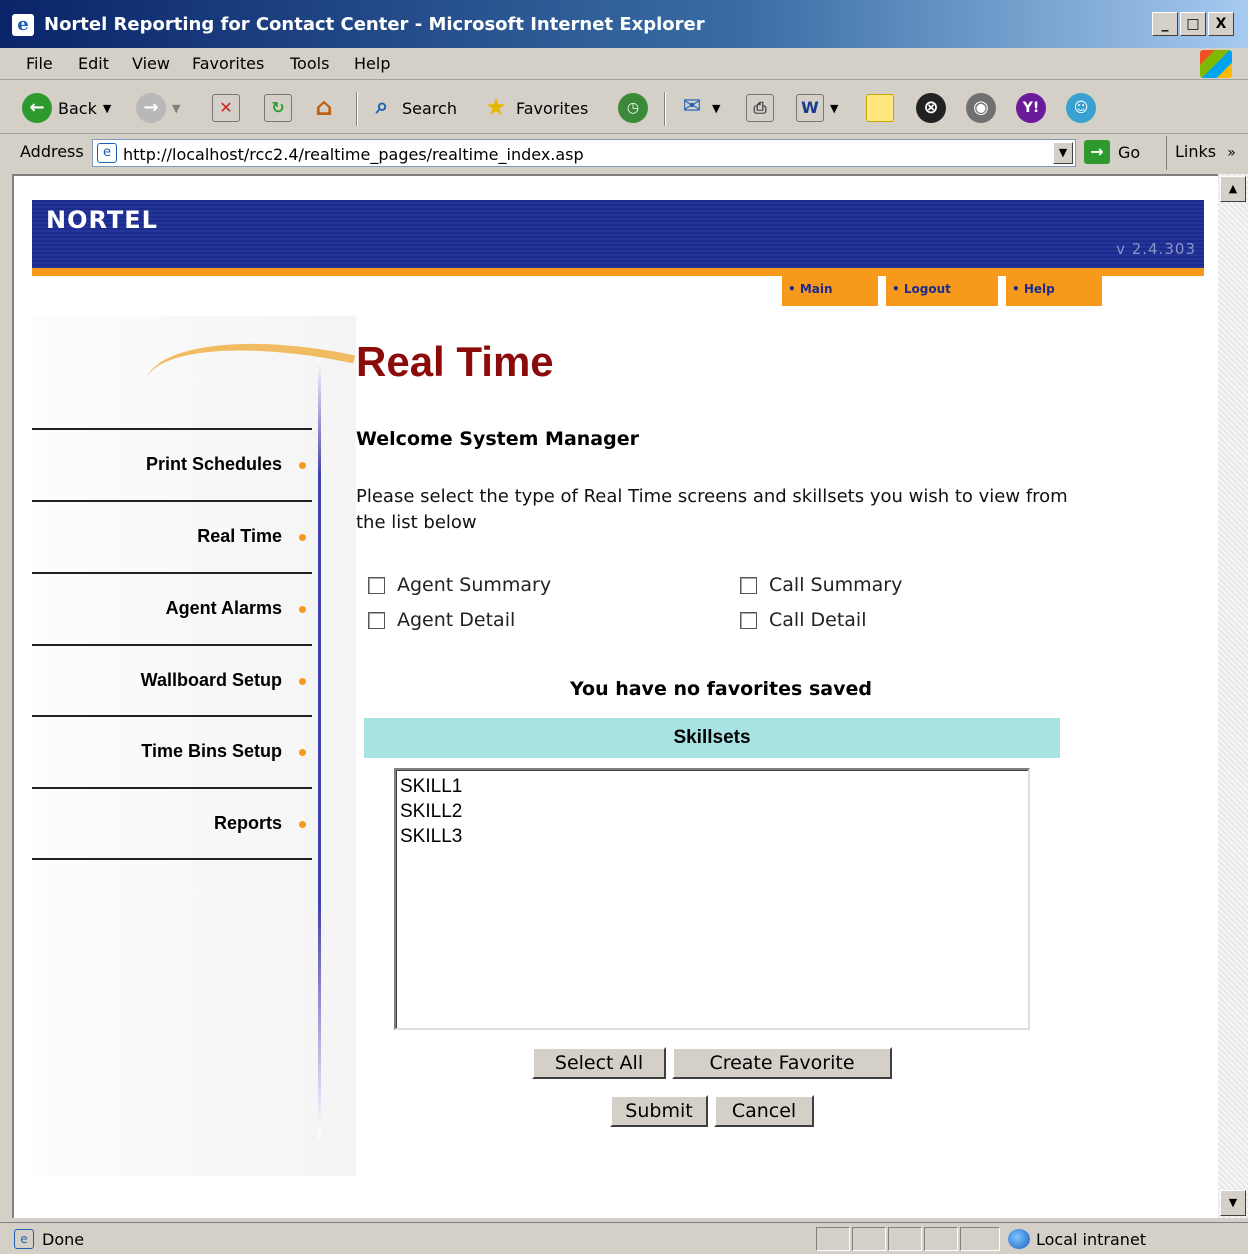 The image size is (1248, 1254). I want to click on vertical-scrollbar: ▲ ▼, so click(1233, 696).